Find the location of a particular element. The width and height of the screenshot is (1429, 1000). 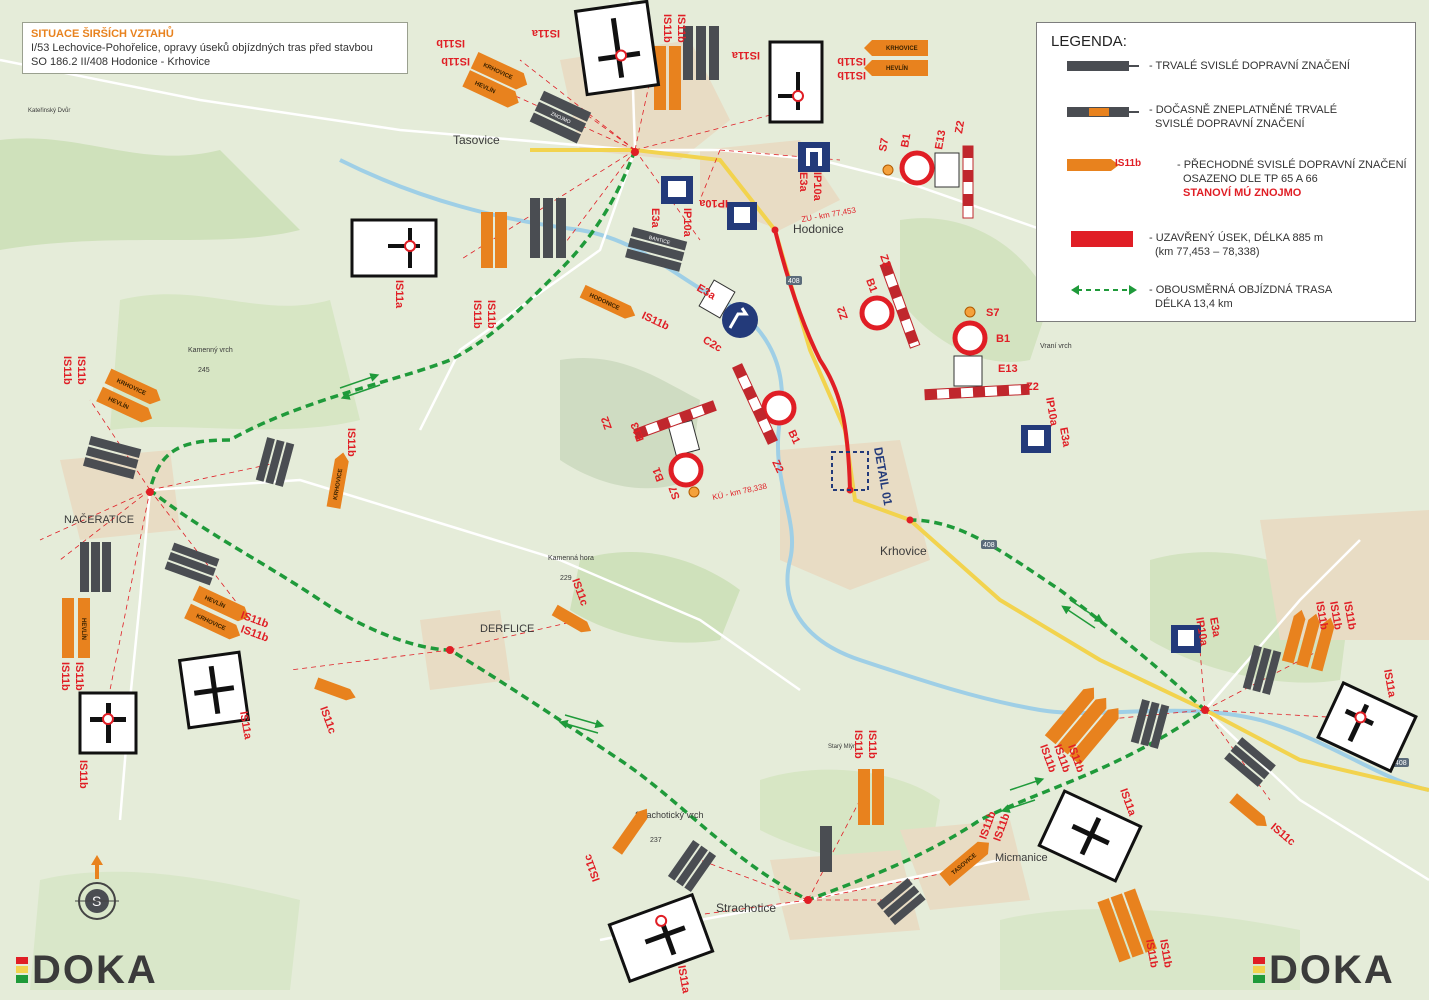

legend-text-detour-2: DÉLKA 13,4 km is located at coordinates (1194, 304).